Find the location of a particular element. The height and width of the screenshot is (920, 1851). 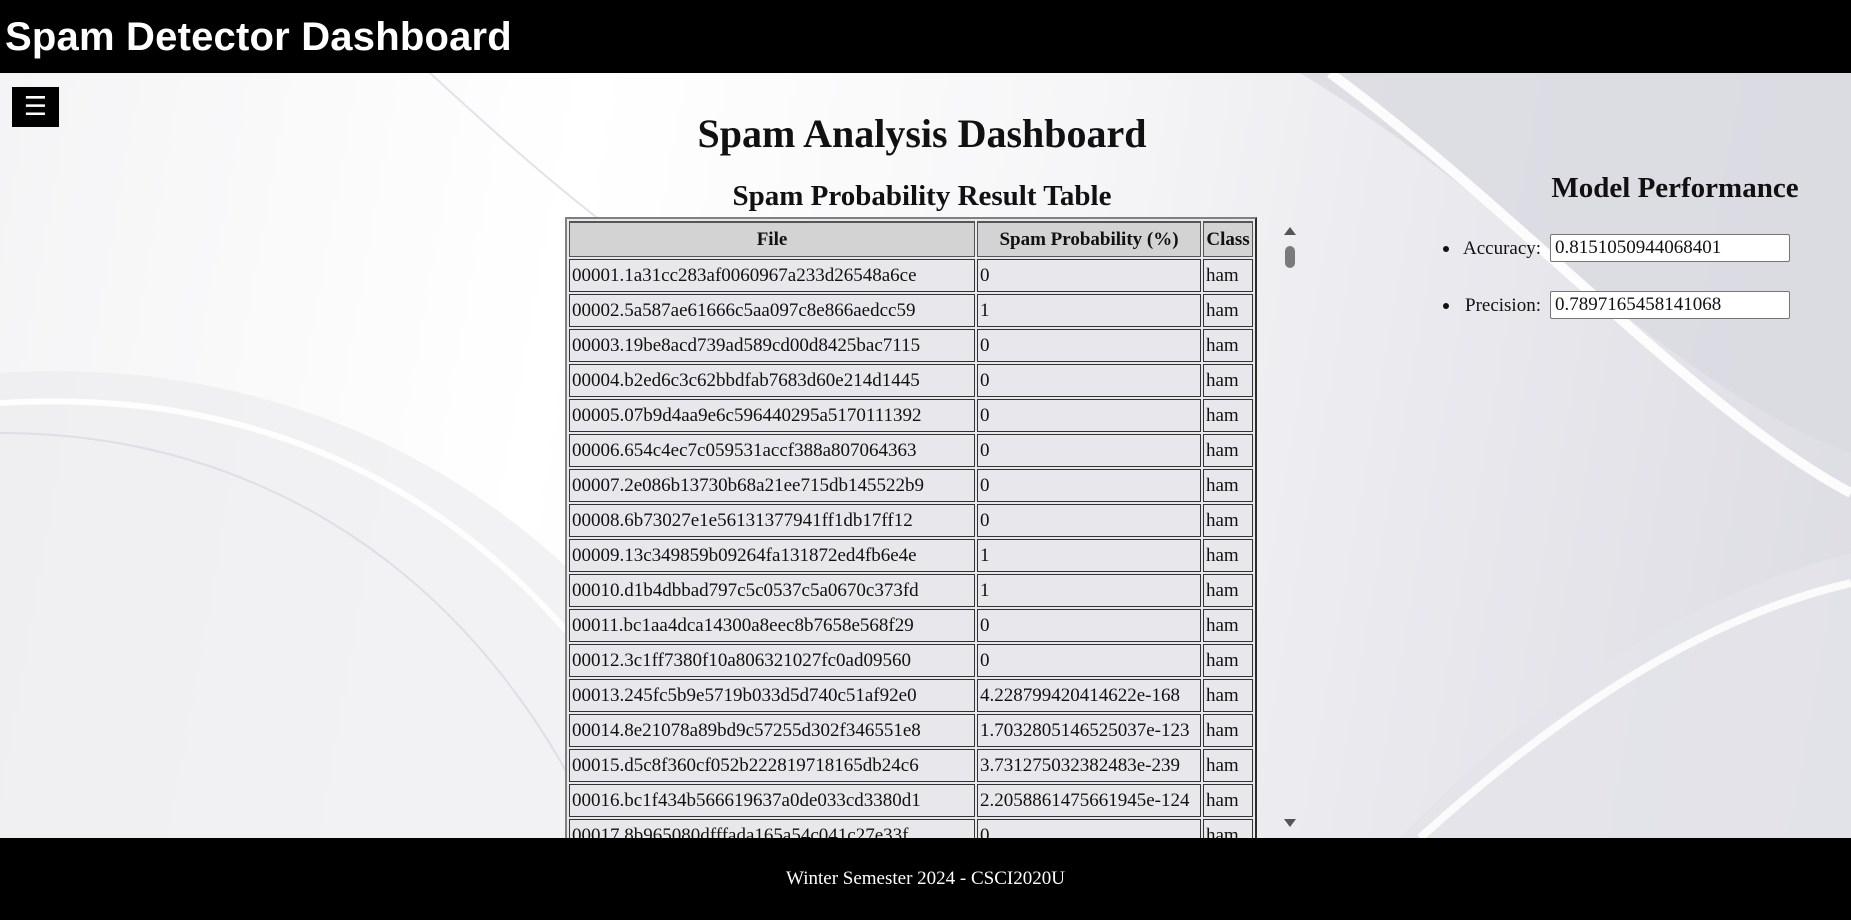

cell-file: 00010.d1b4dbbad797c5c0537c5a0670c373fd is located at coordinates (772, 590).